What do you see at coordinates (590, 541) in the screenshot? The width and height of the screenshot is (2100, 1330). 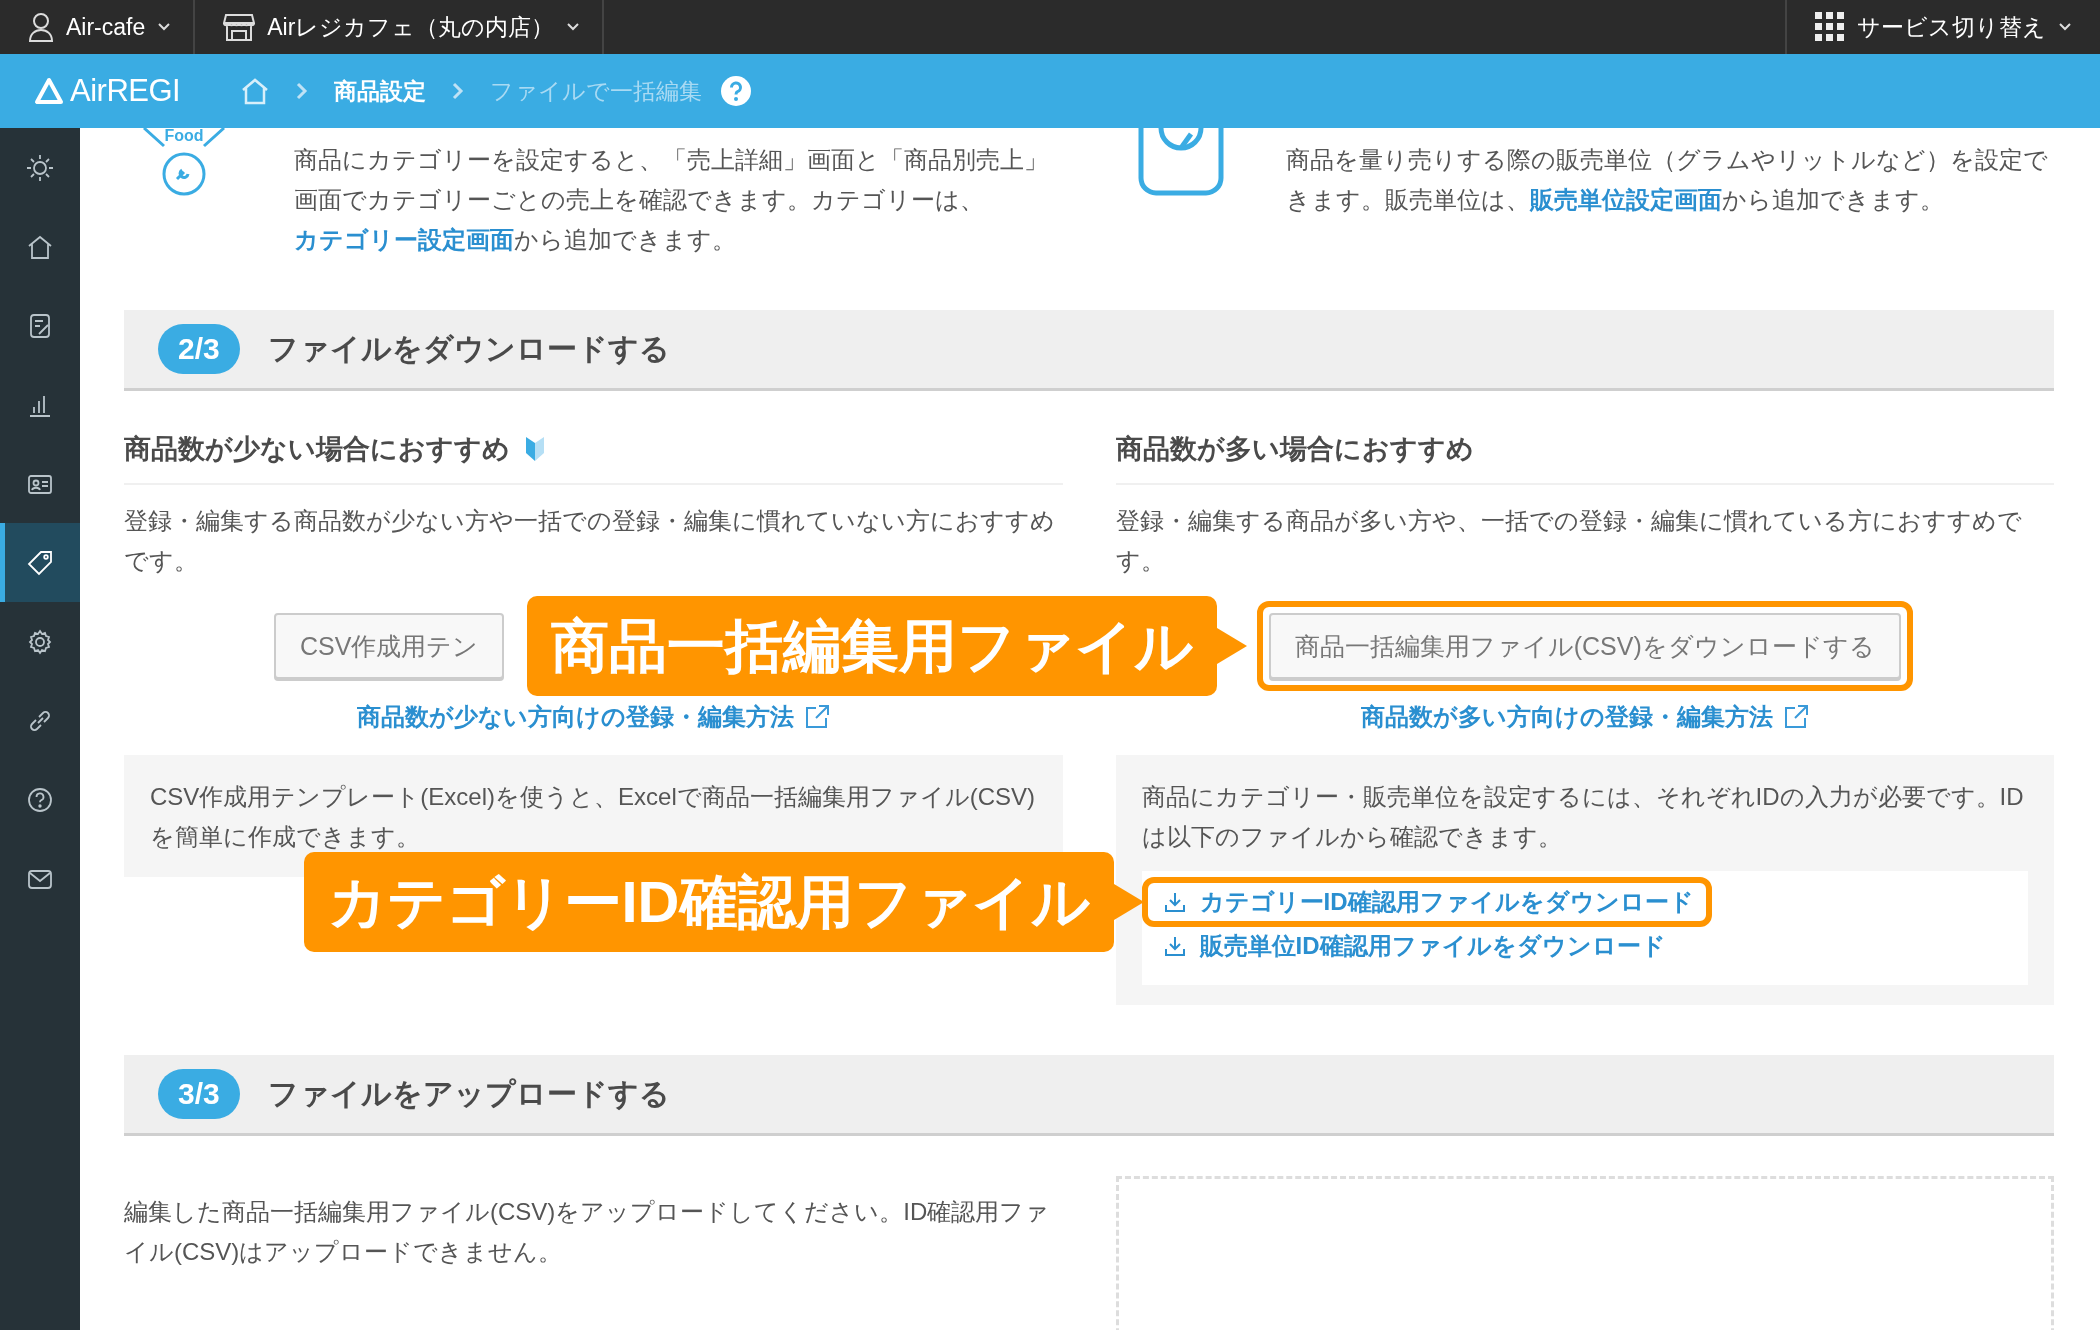 I see `column-description: 登録・編集する商品数が少ない方や一括での登録・編集に慣れていない方におすすめです。` at bounding box center [590, 541].